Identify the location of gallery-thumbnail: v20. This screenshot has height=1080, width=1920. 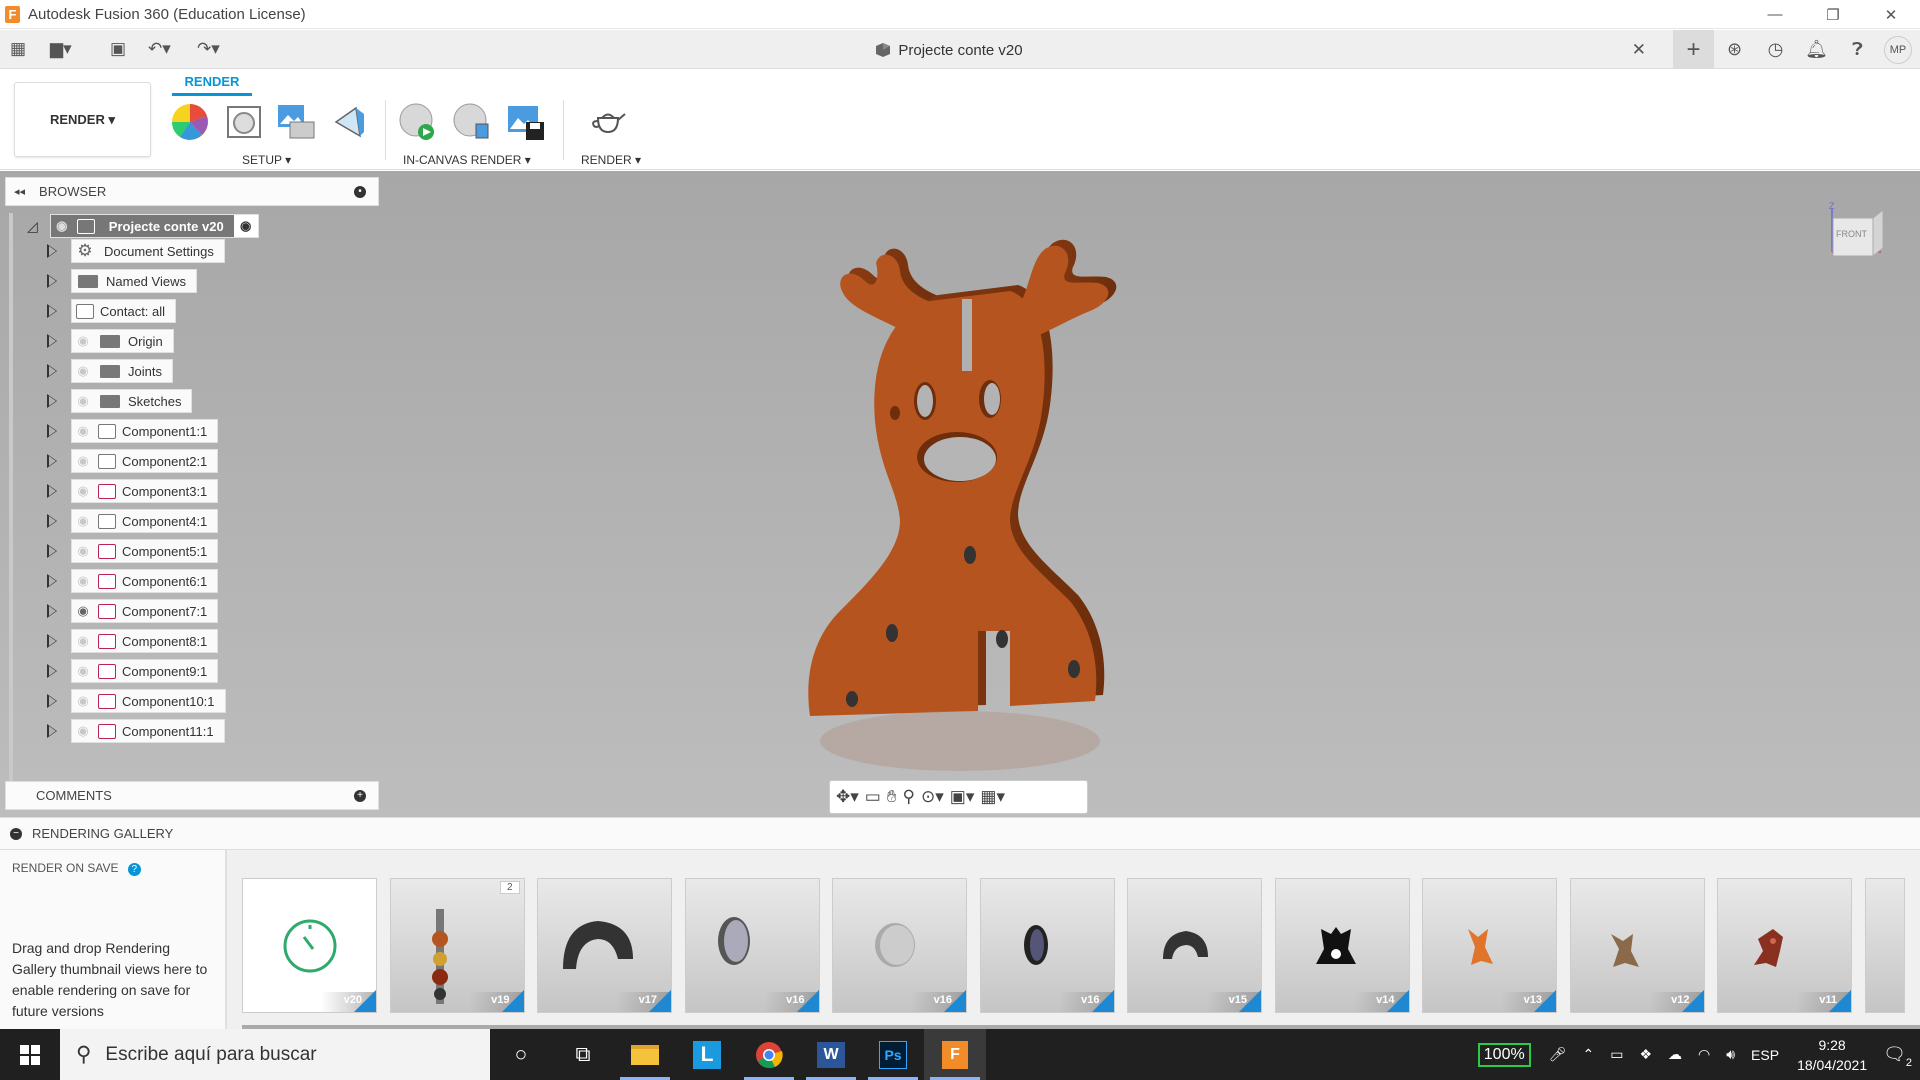
(309, 945).